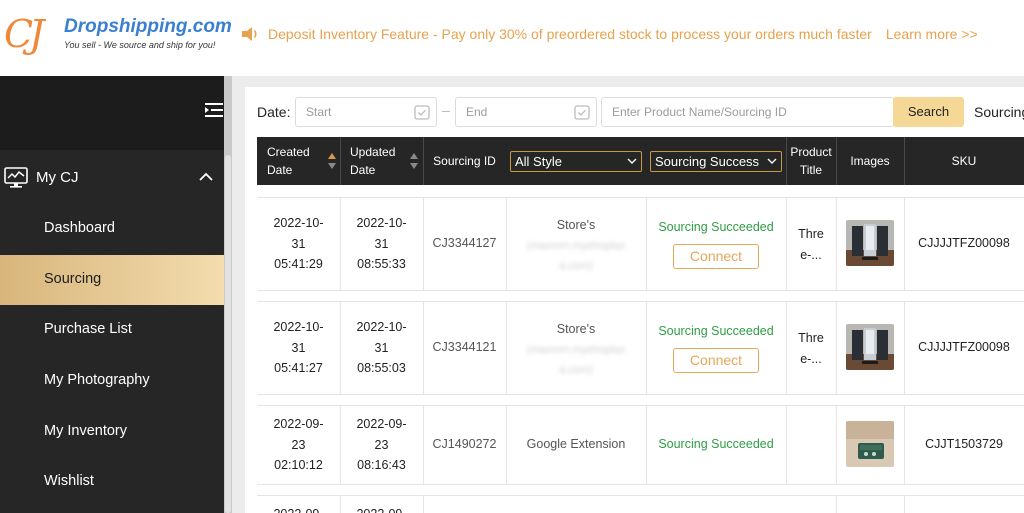 This screenshot has width=1024, height=513. What do you see at coordinates (366, 112) in the screenshot?
I see `start-date-input: Start` at bounding box center [366, 112].